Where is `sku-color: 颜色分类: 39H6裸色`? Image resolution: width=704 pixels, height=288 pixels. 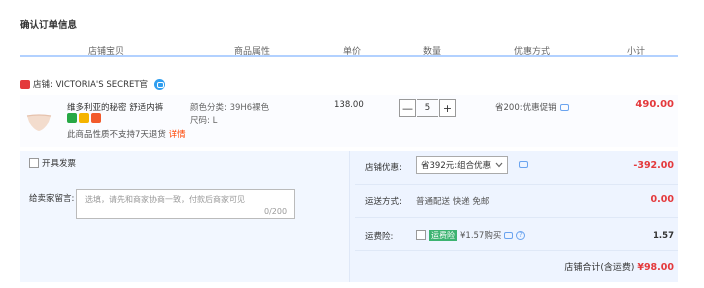
sku-color: 颜色分类: 39H6裸色 is located at coordinates (230, 108).